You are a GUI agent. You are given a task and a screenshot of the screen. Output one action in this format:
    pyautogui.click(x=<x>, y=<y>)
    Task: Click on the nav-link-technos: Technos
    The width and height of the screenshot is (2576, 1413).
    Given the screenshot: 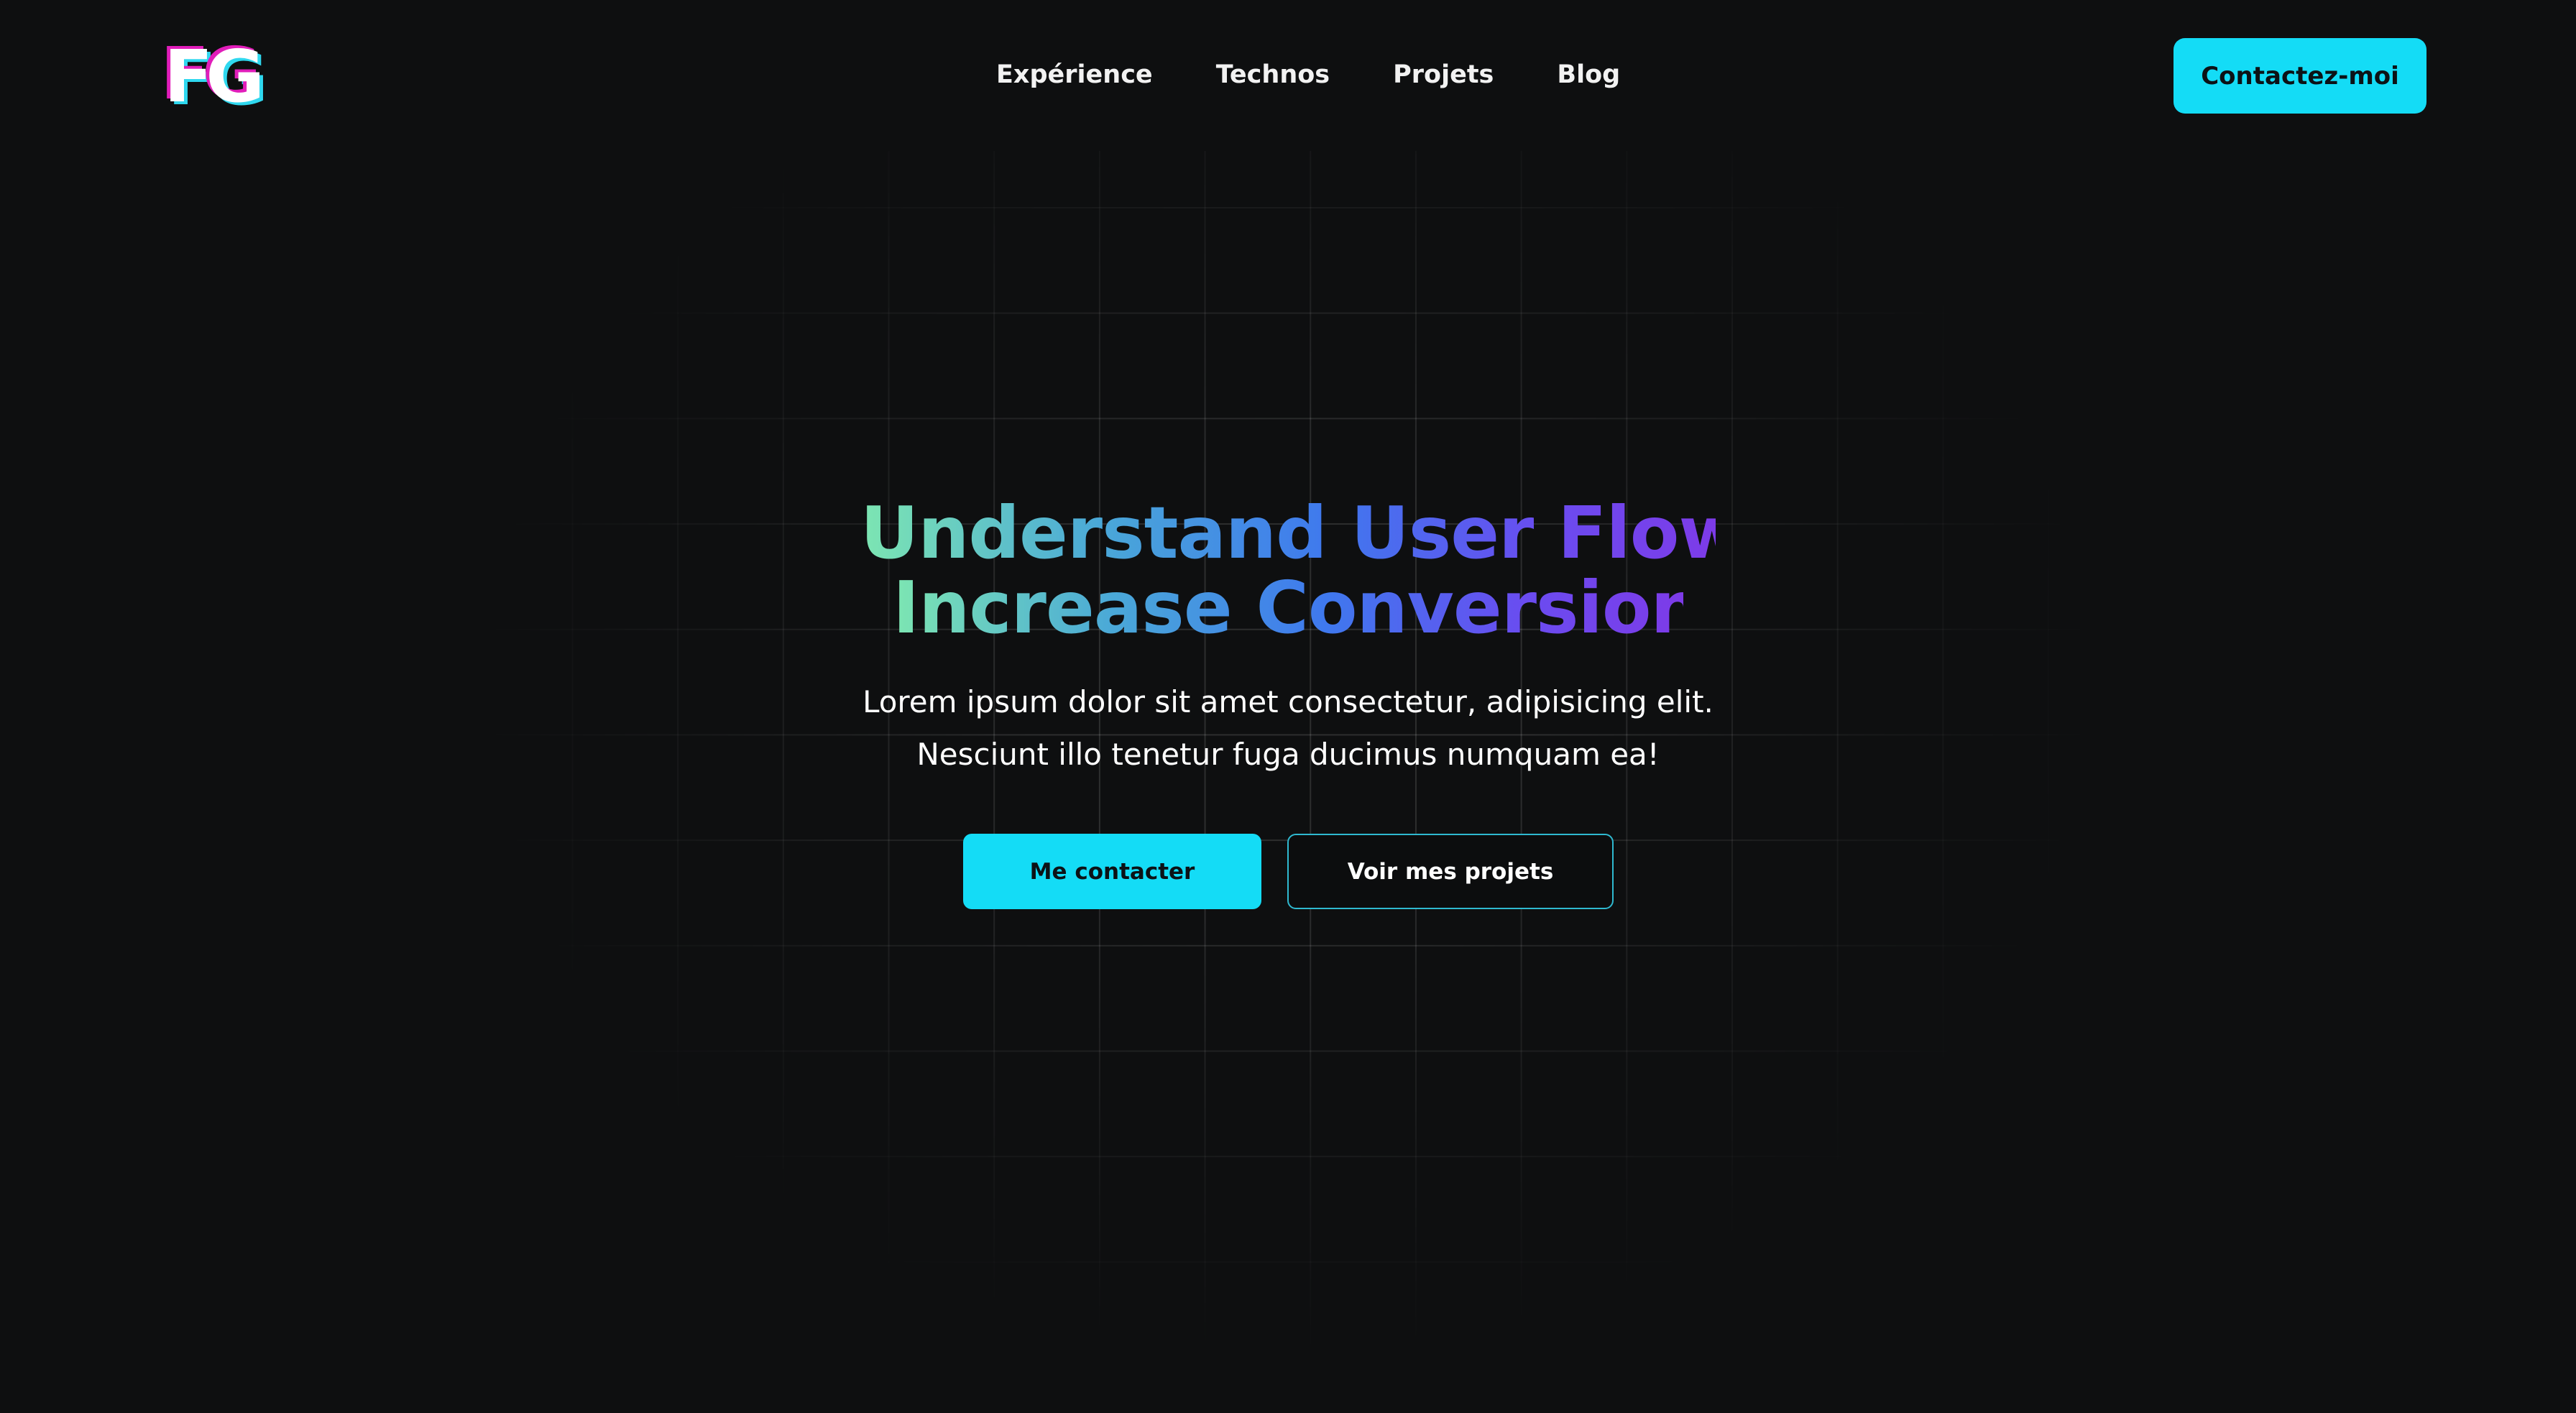 What is the action you would take?
    pyautogui.click(x=1273, y=74)
    